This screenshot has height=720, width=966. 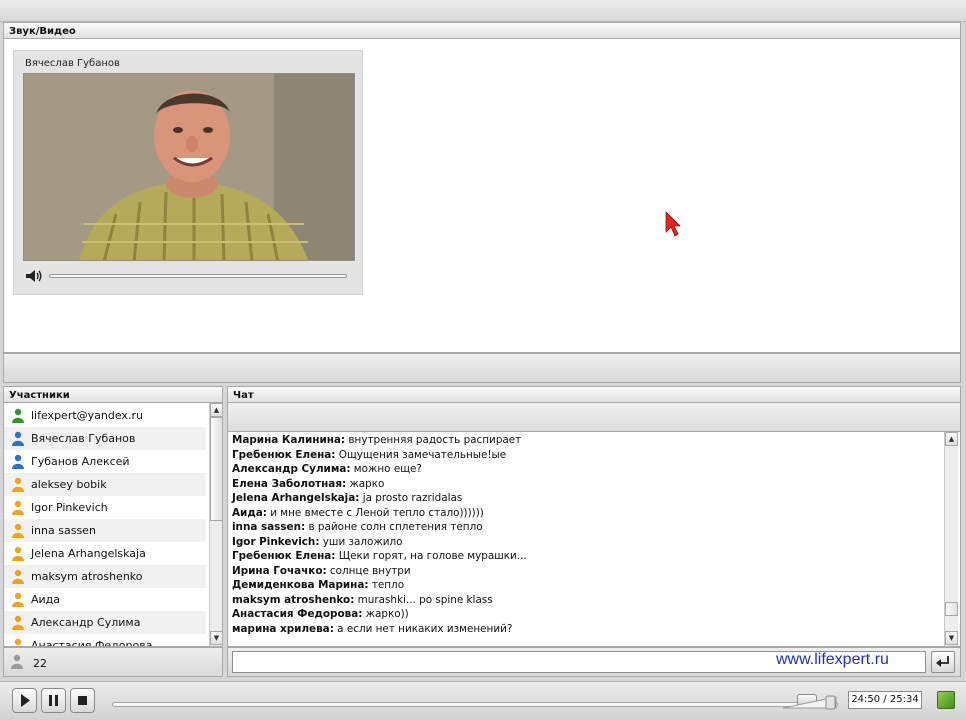 What do you see at coordinates (300, 585) in the screenshot?
I see `chat-message-author: Демиденкова Марина:` at bounding box center [300, 585].